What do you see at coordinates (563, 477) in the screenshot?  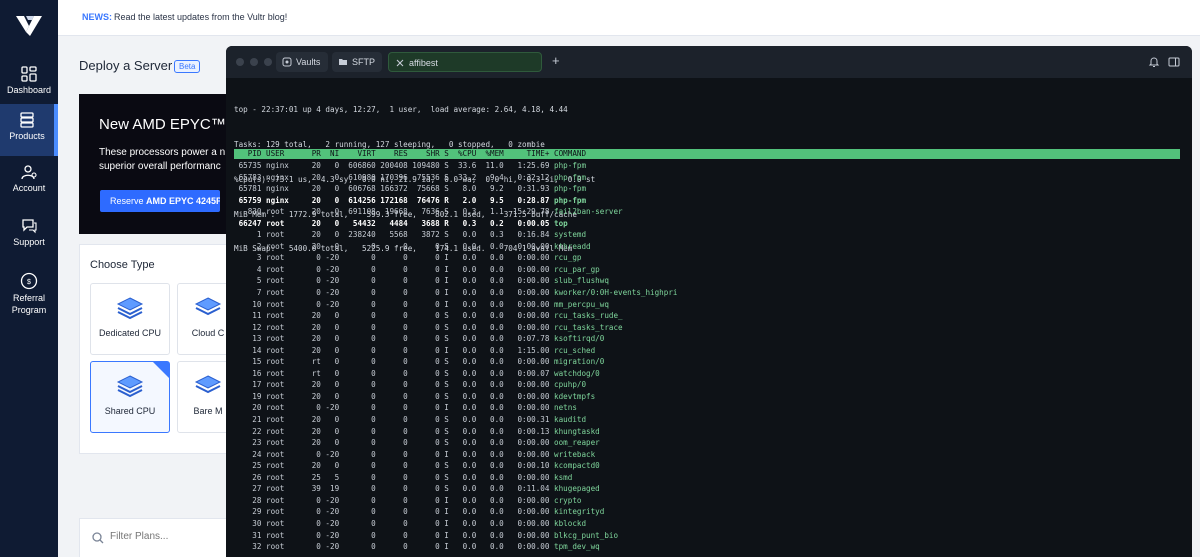 I see `process-command: ksmd` at bounding box center [563, 477].